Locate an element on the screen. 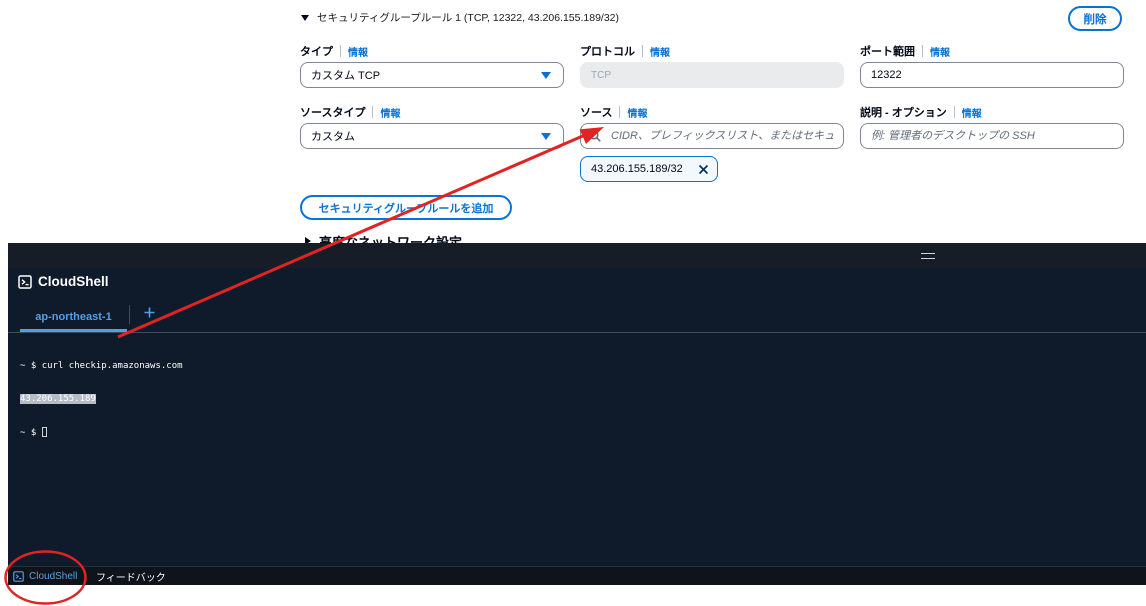 This screenshot has height=606, width=1146. type-info-link: 情報 is located at coordinates (358, 51).